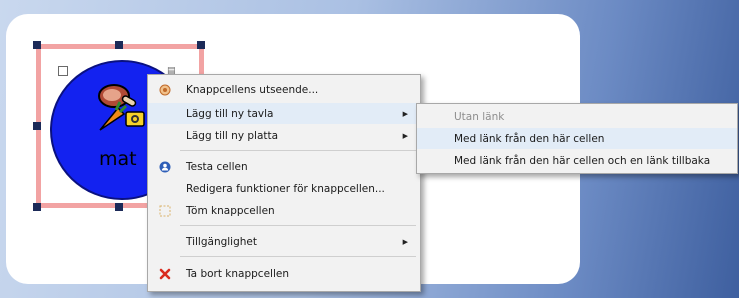 Image resolution: width=739 pixels, height=298 pixels. Describe the element at coordinates (63, 71) in the screenshot. I see `cell-checkbox` at that location.